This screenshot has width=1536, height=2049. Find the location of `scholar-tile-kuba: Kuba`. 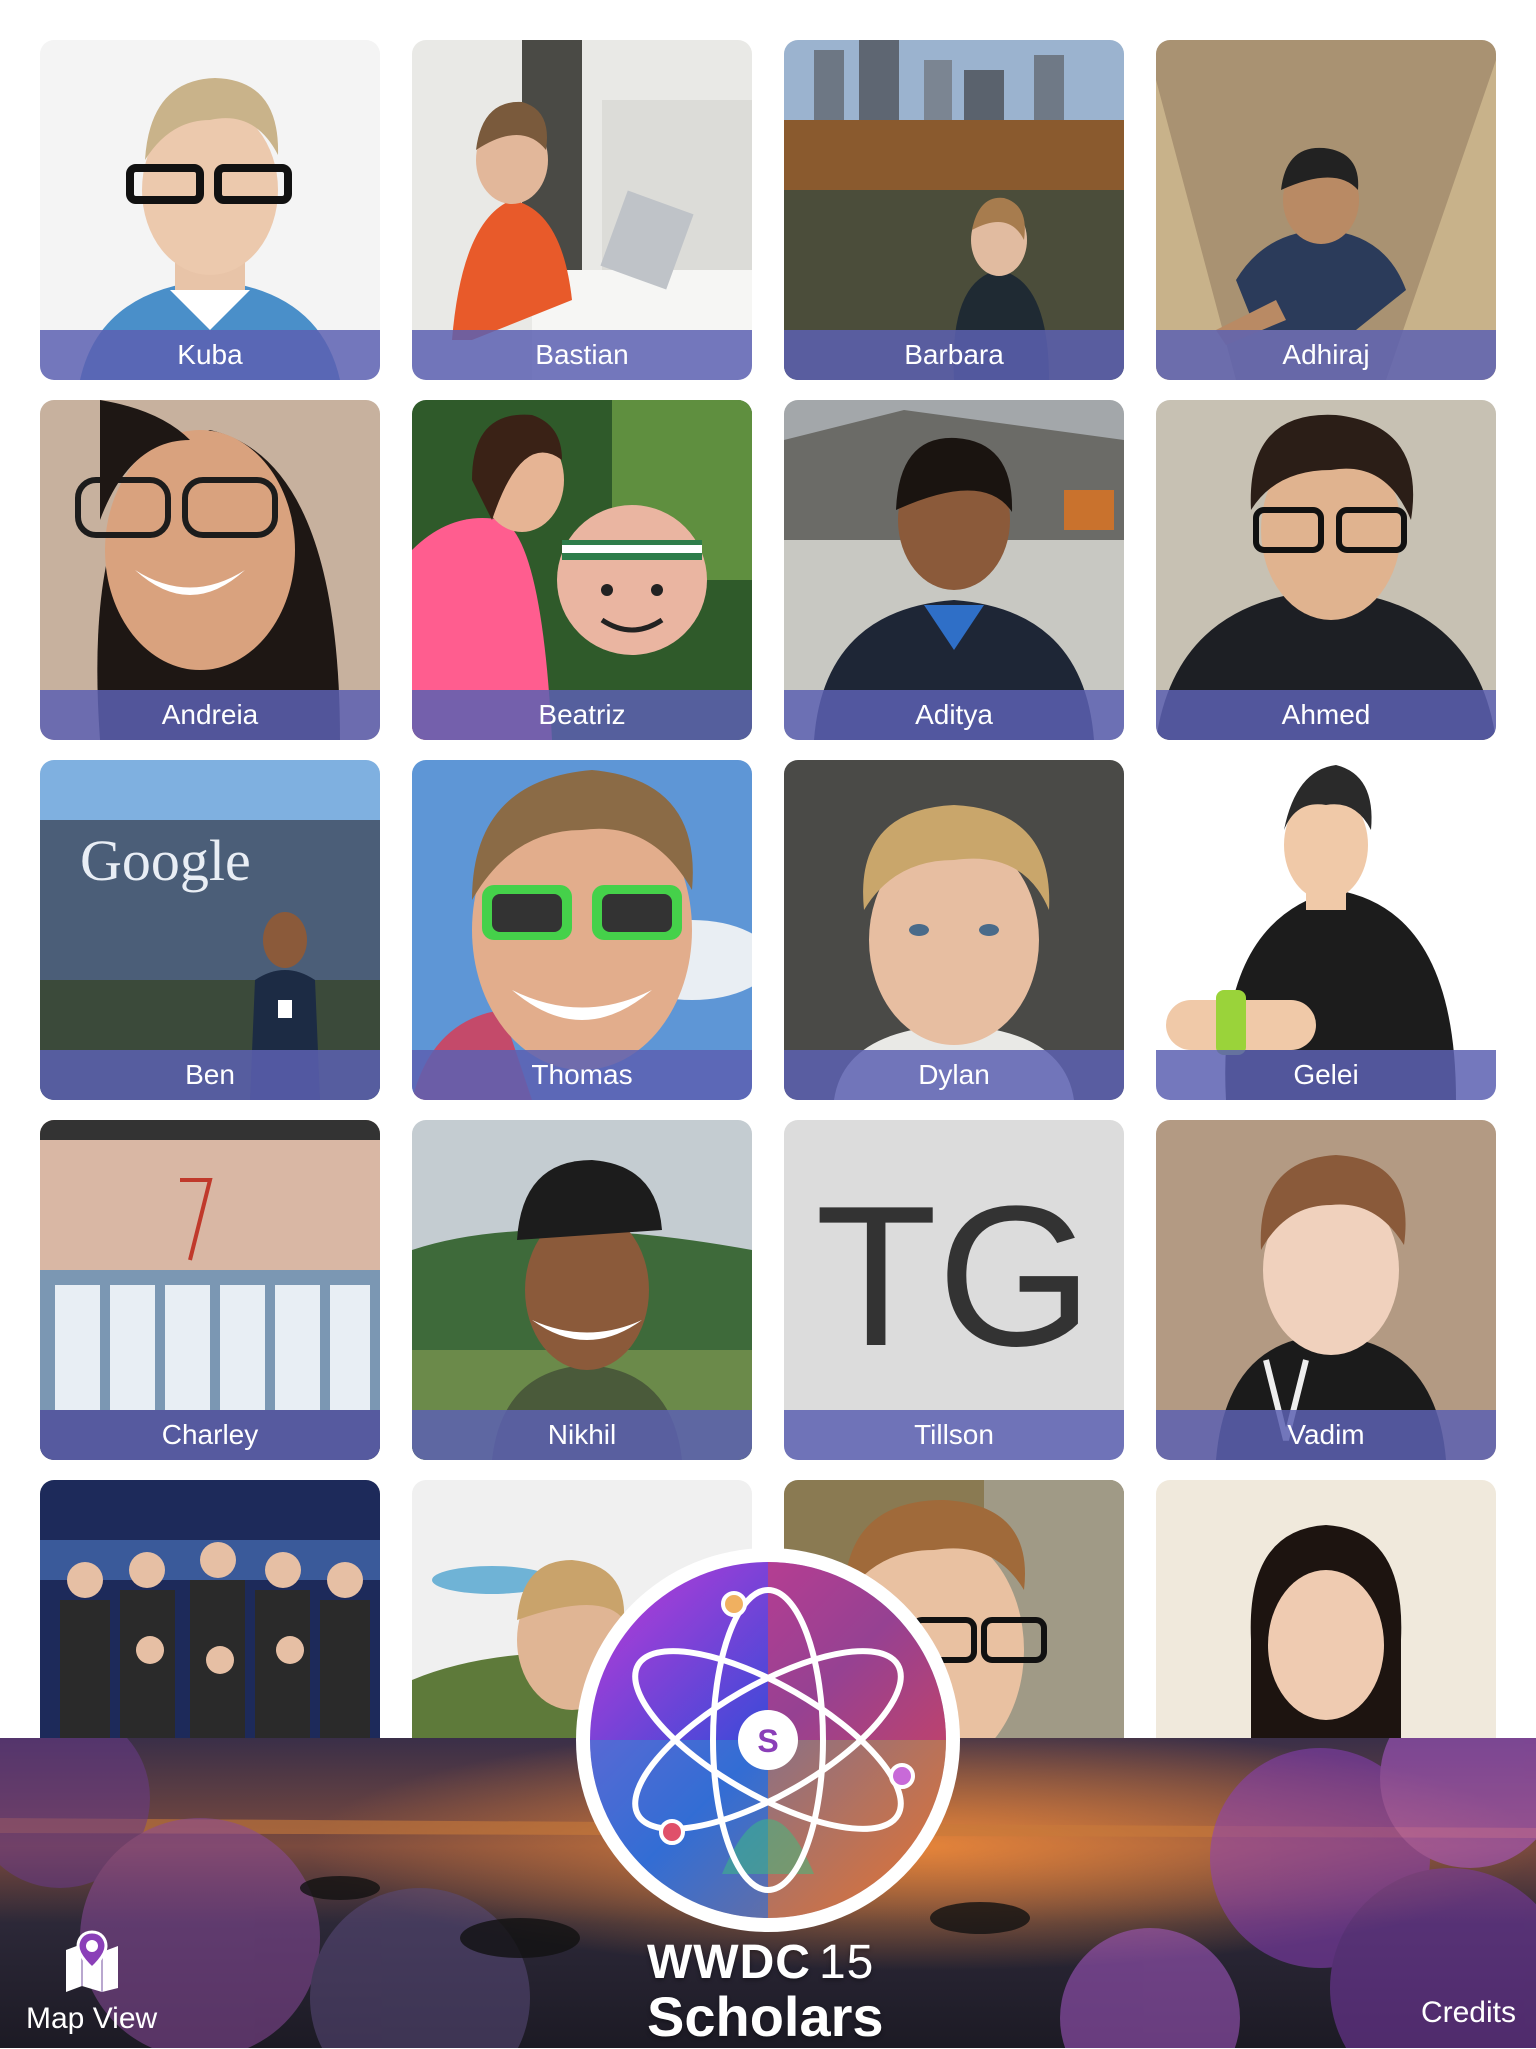

scholar-tile-kuba: Kuba is located at coordinates (210, 210).